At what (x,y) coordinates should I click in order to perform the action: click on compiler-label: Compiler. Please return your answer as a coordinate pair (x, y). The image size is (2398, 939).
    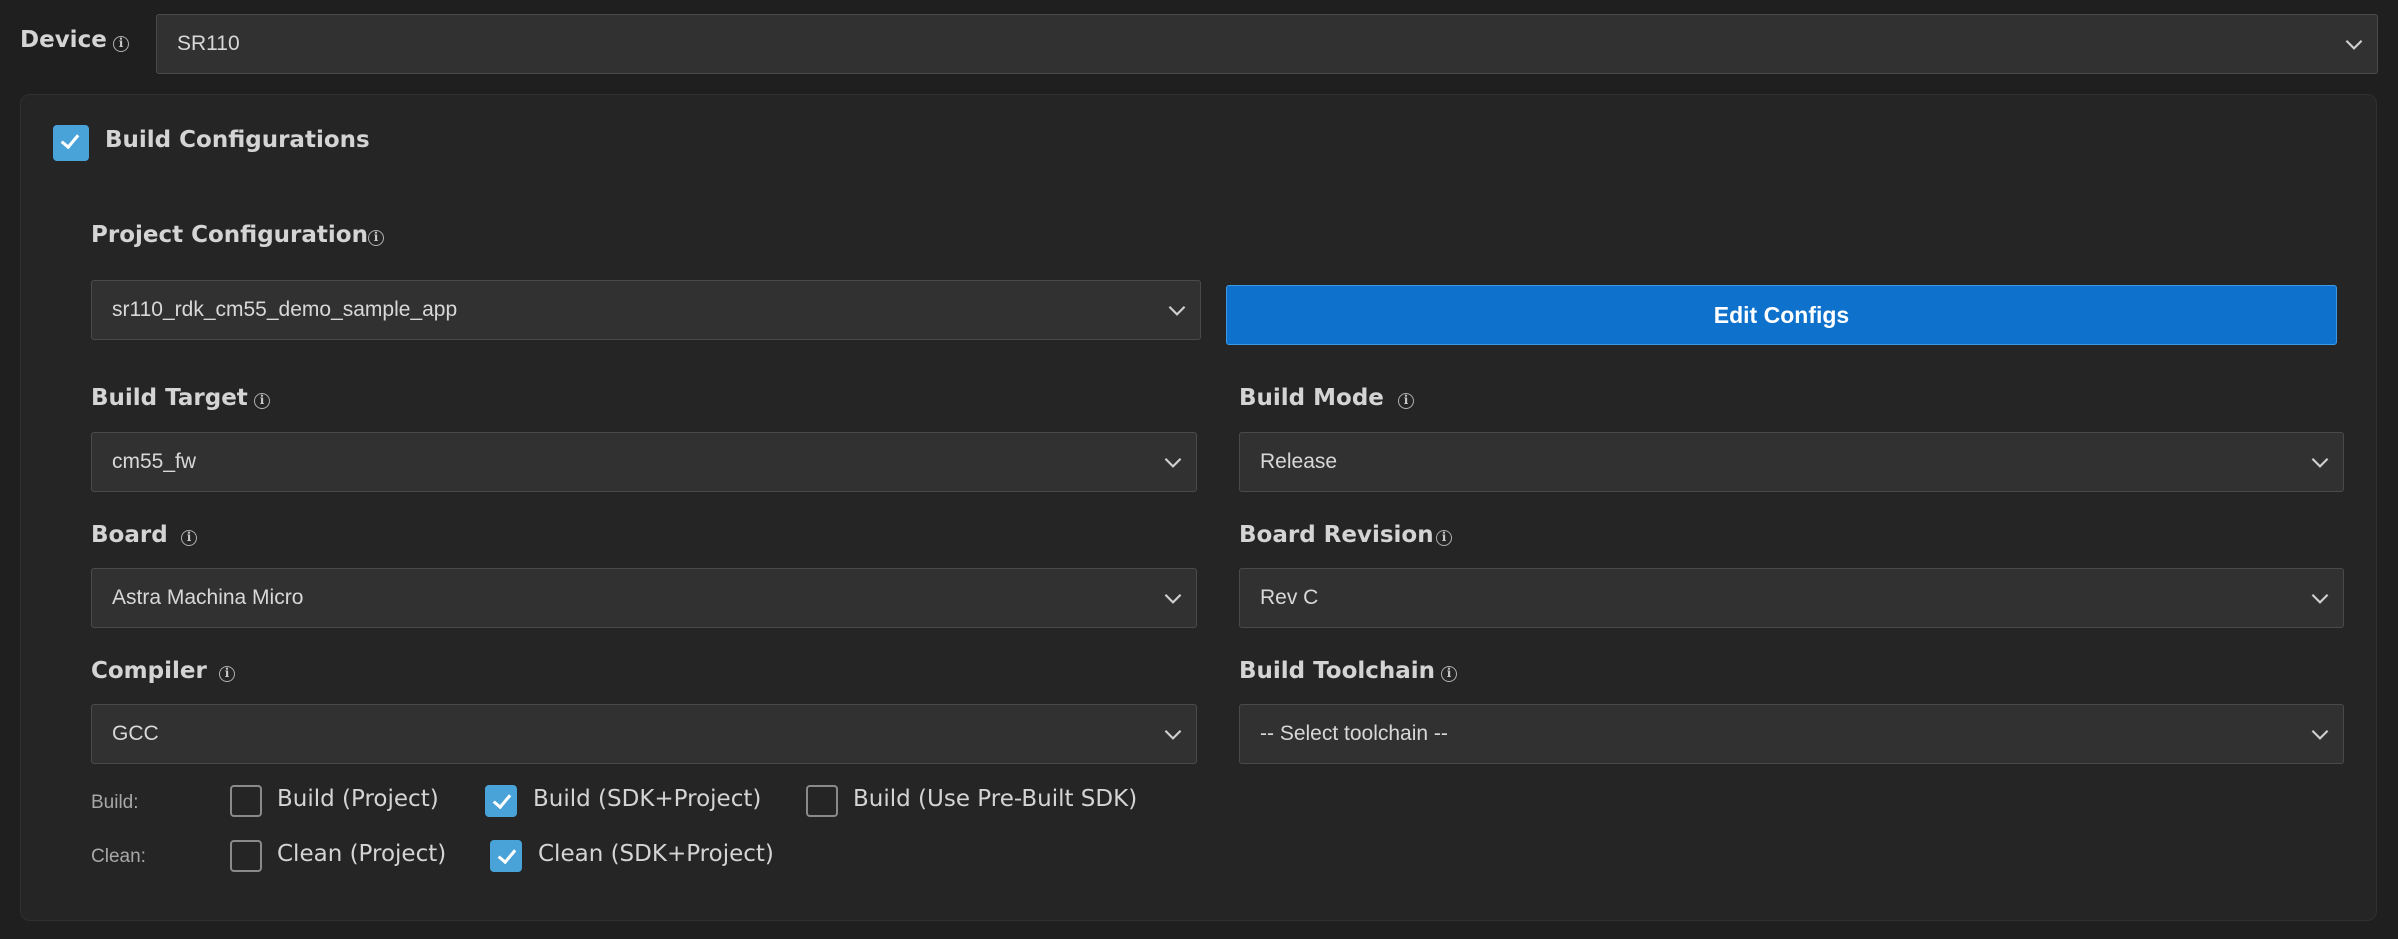
    Looking at the image, I should click on (149, 671).